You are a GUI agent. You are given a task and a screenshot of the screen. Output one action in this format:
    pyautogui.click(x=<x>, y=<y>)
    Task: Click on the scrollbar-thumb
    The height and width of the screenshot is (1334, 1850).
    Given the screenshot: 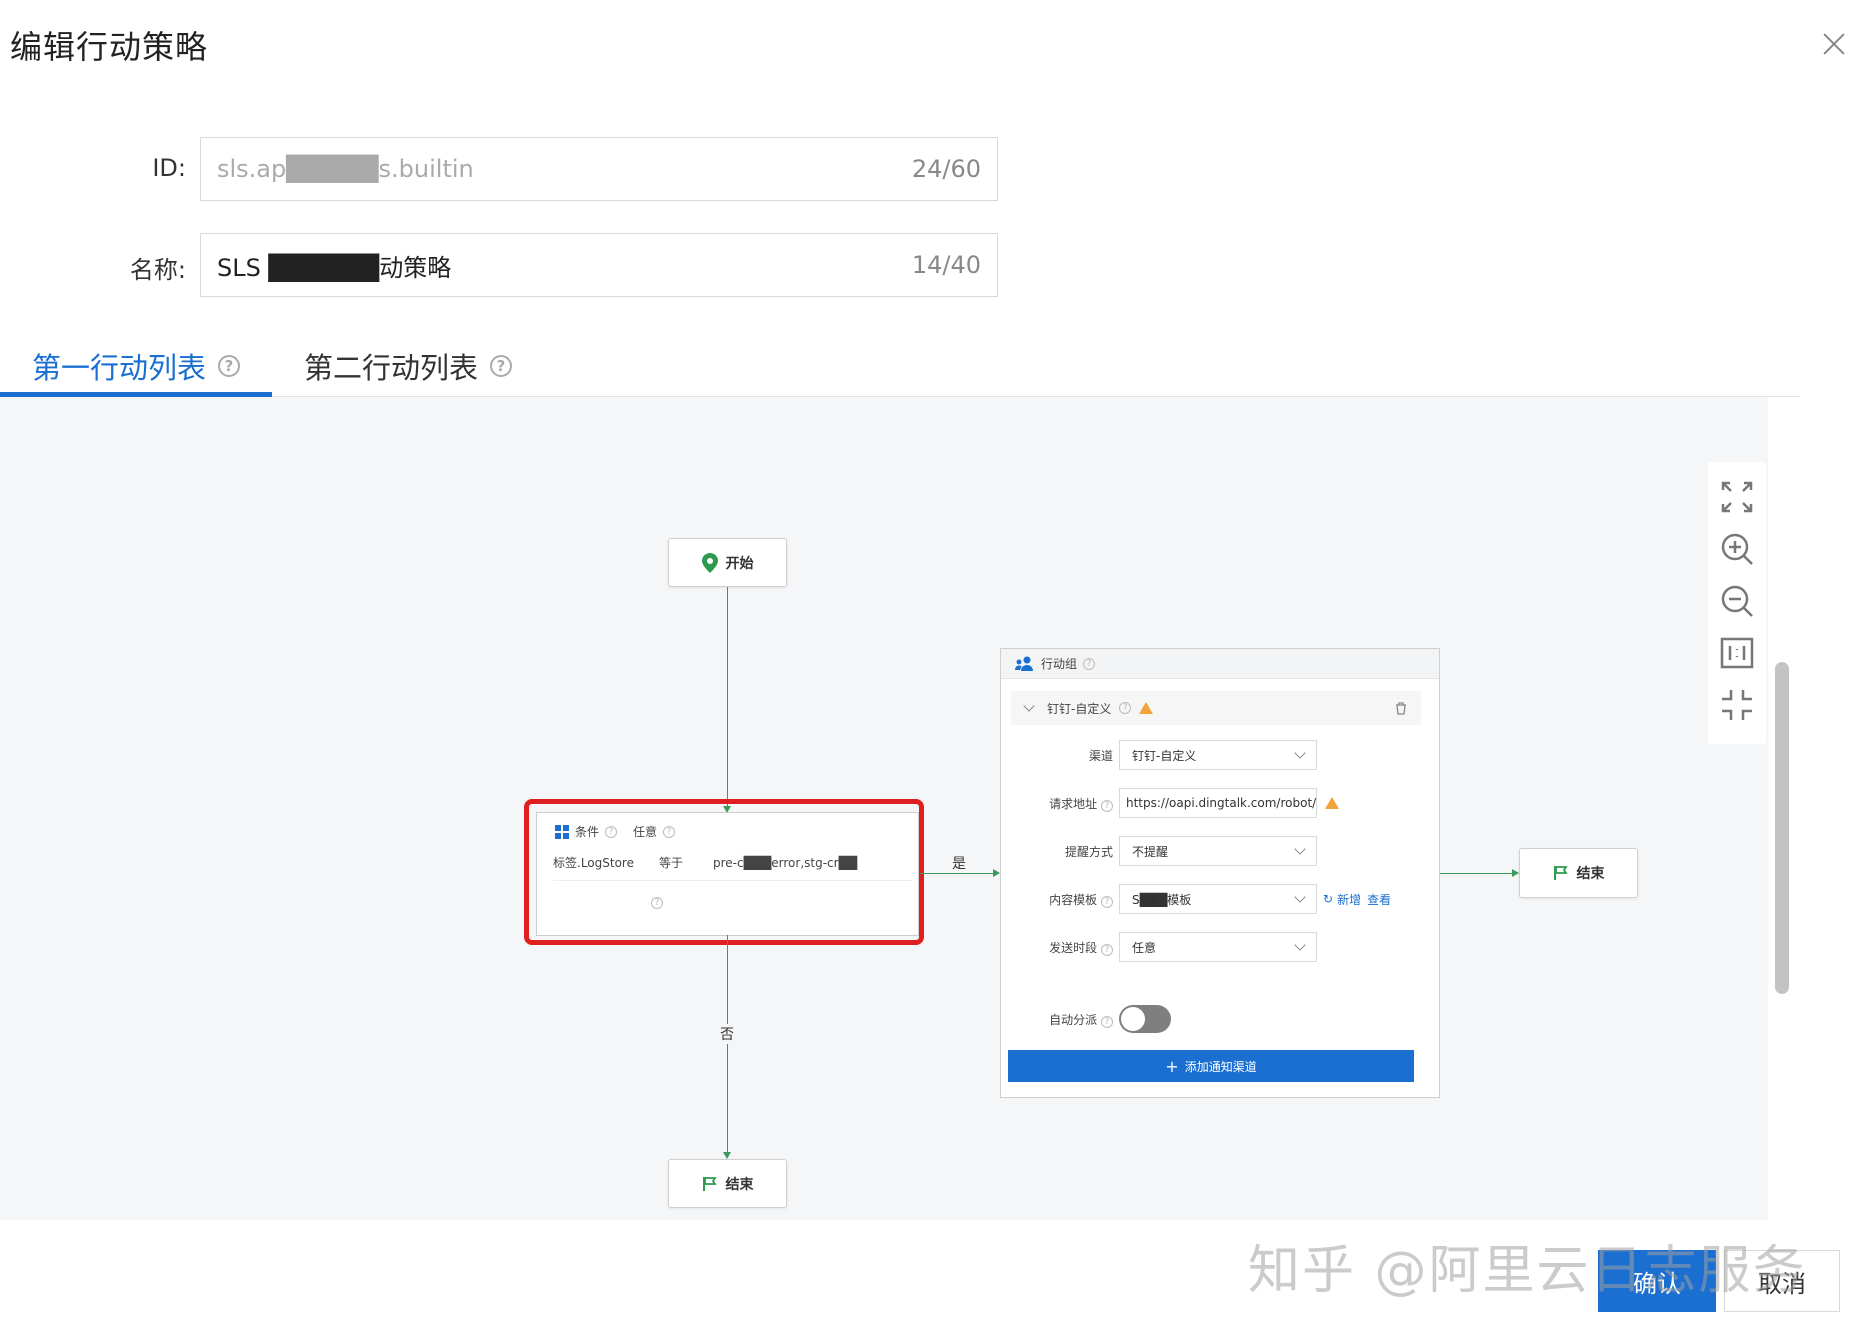 What is the action you would take?
    pyautogui.click(x=1782, y=828)
    